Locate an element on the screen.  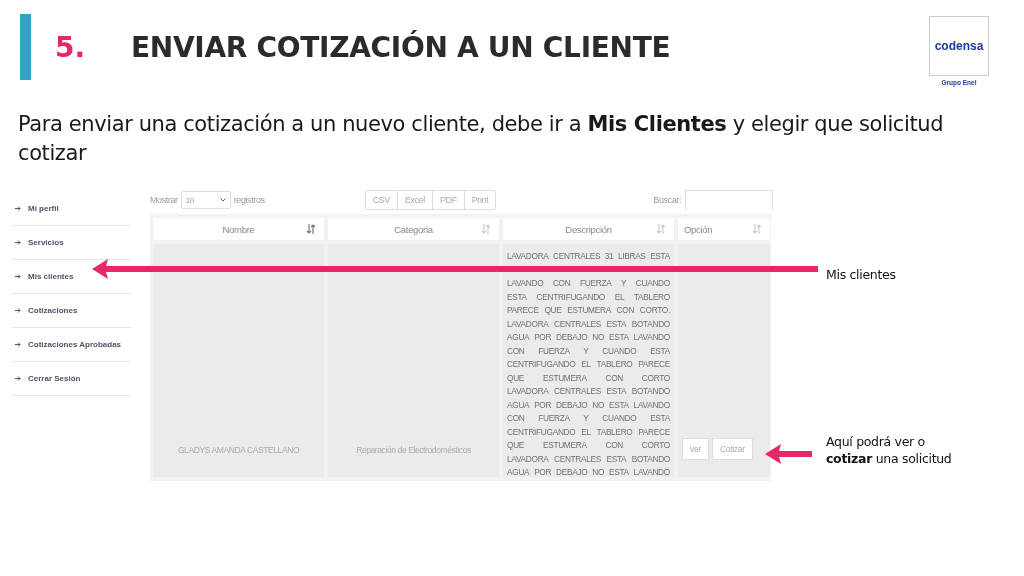
export-button: PDF is located at coordinates (448, 200).